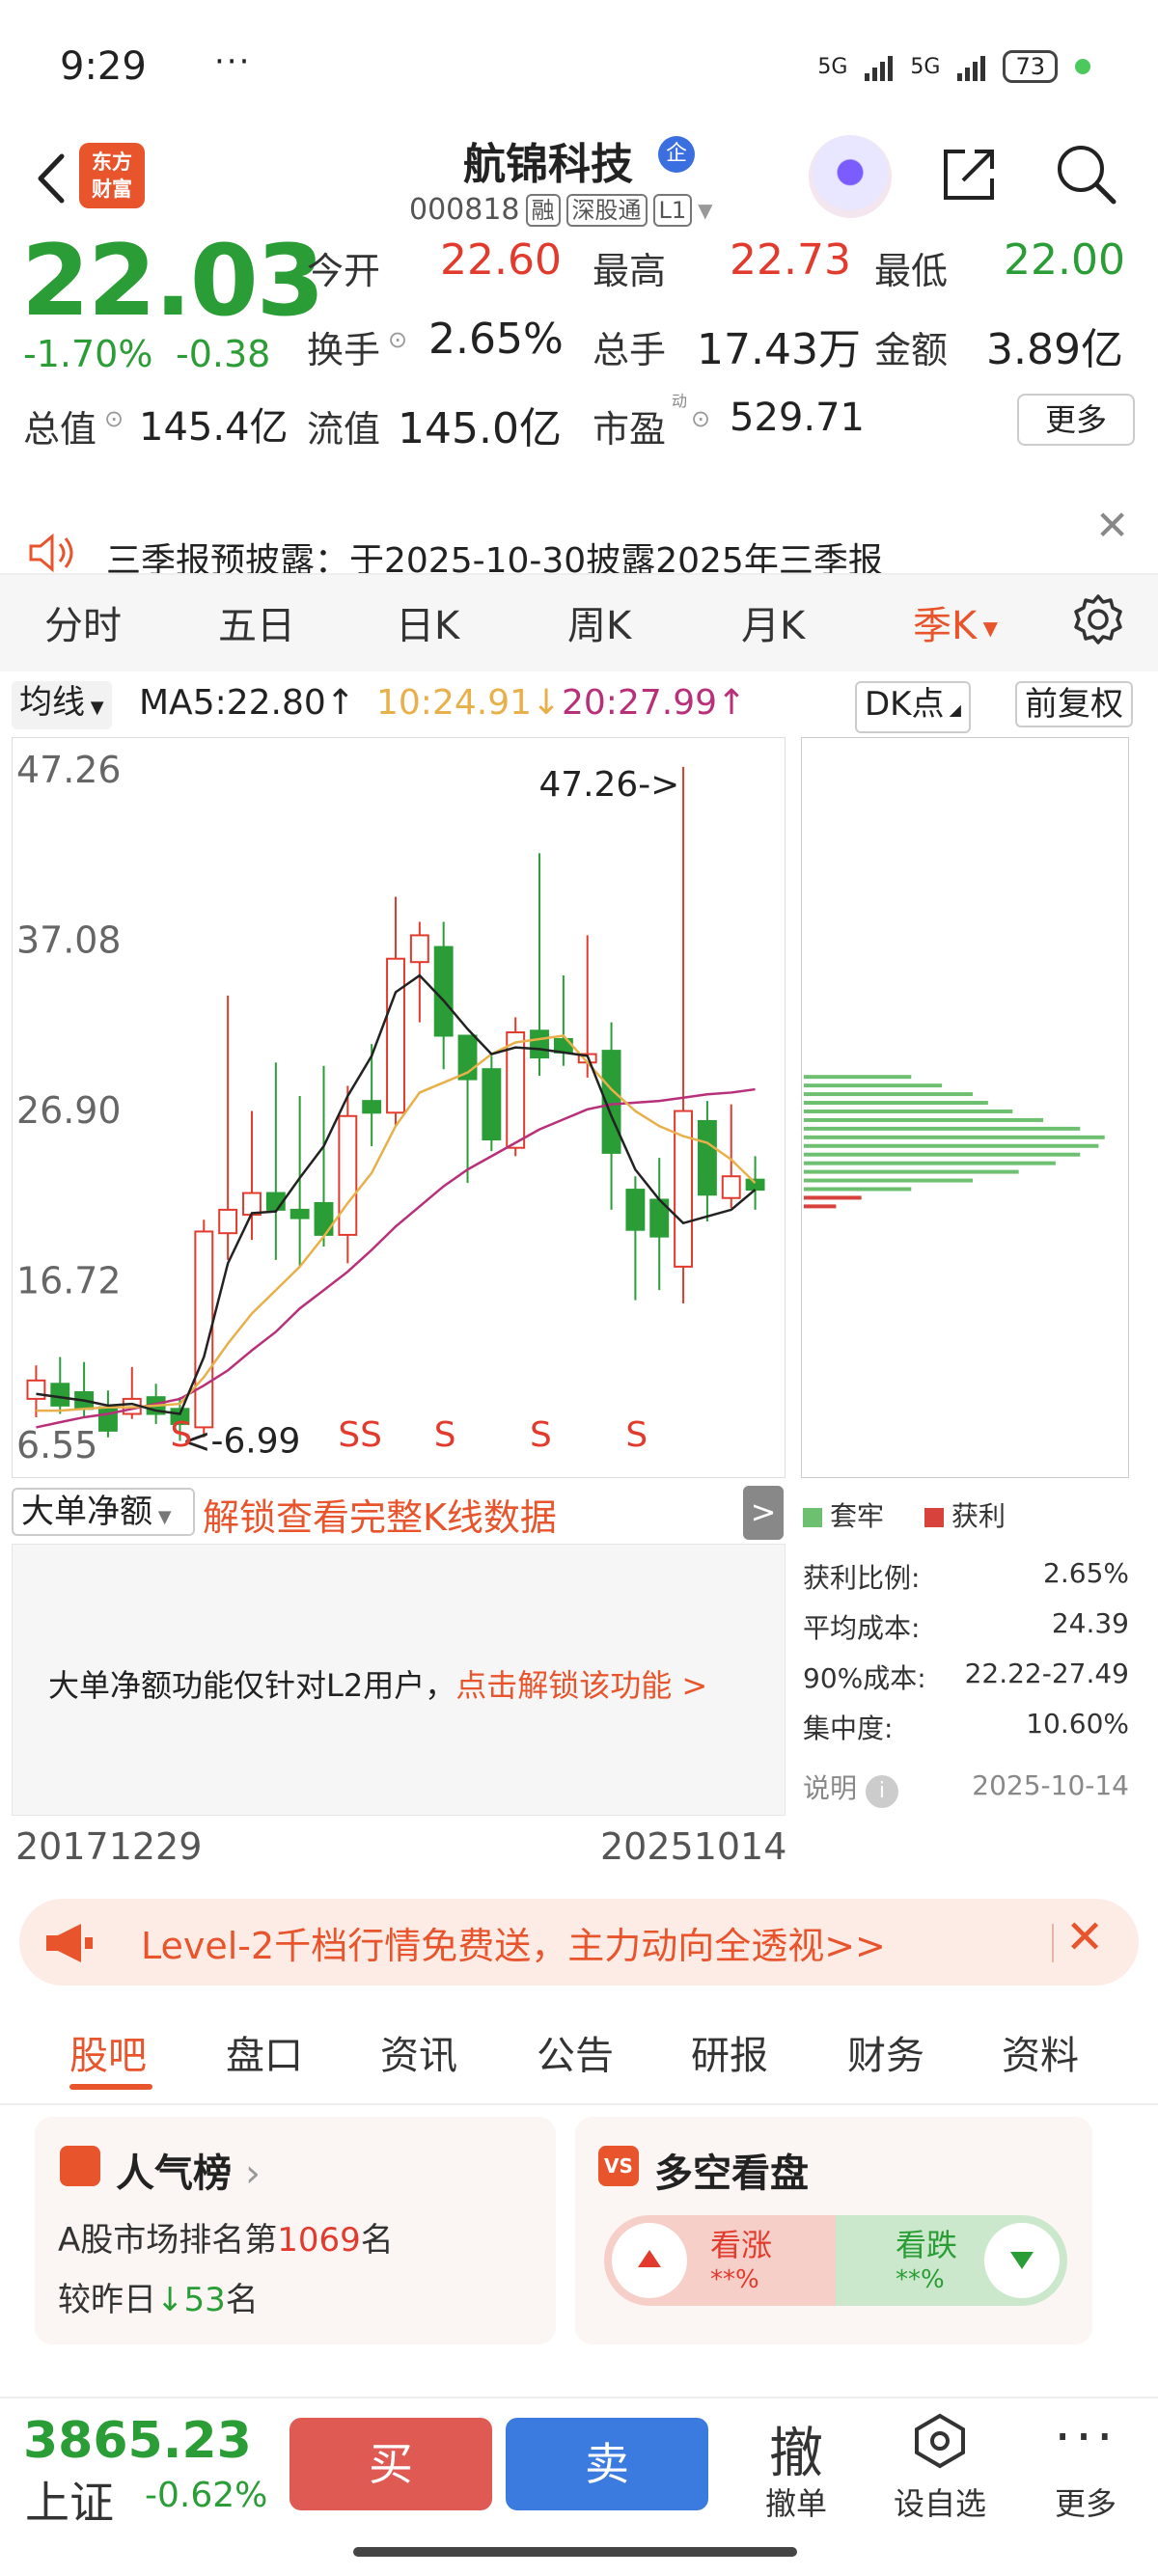 Image resolution: width=1158 pixels, height=2576 pixels. What do you see at coordinates (575, 2052) in the screenshot?
I see `tab-notices: 公告` at bounding box center [575, 2052].